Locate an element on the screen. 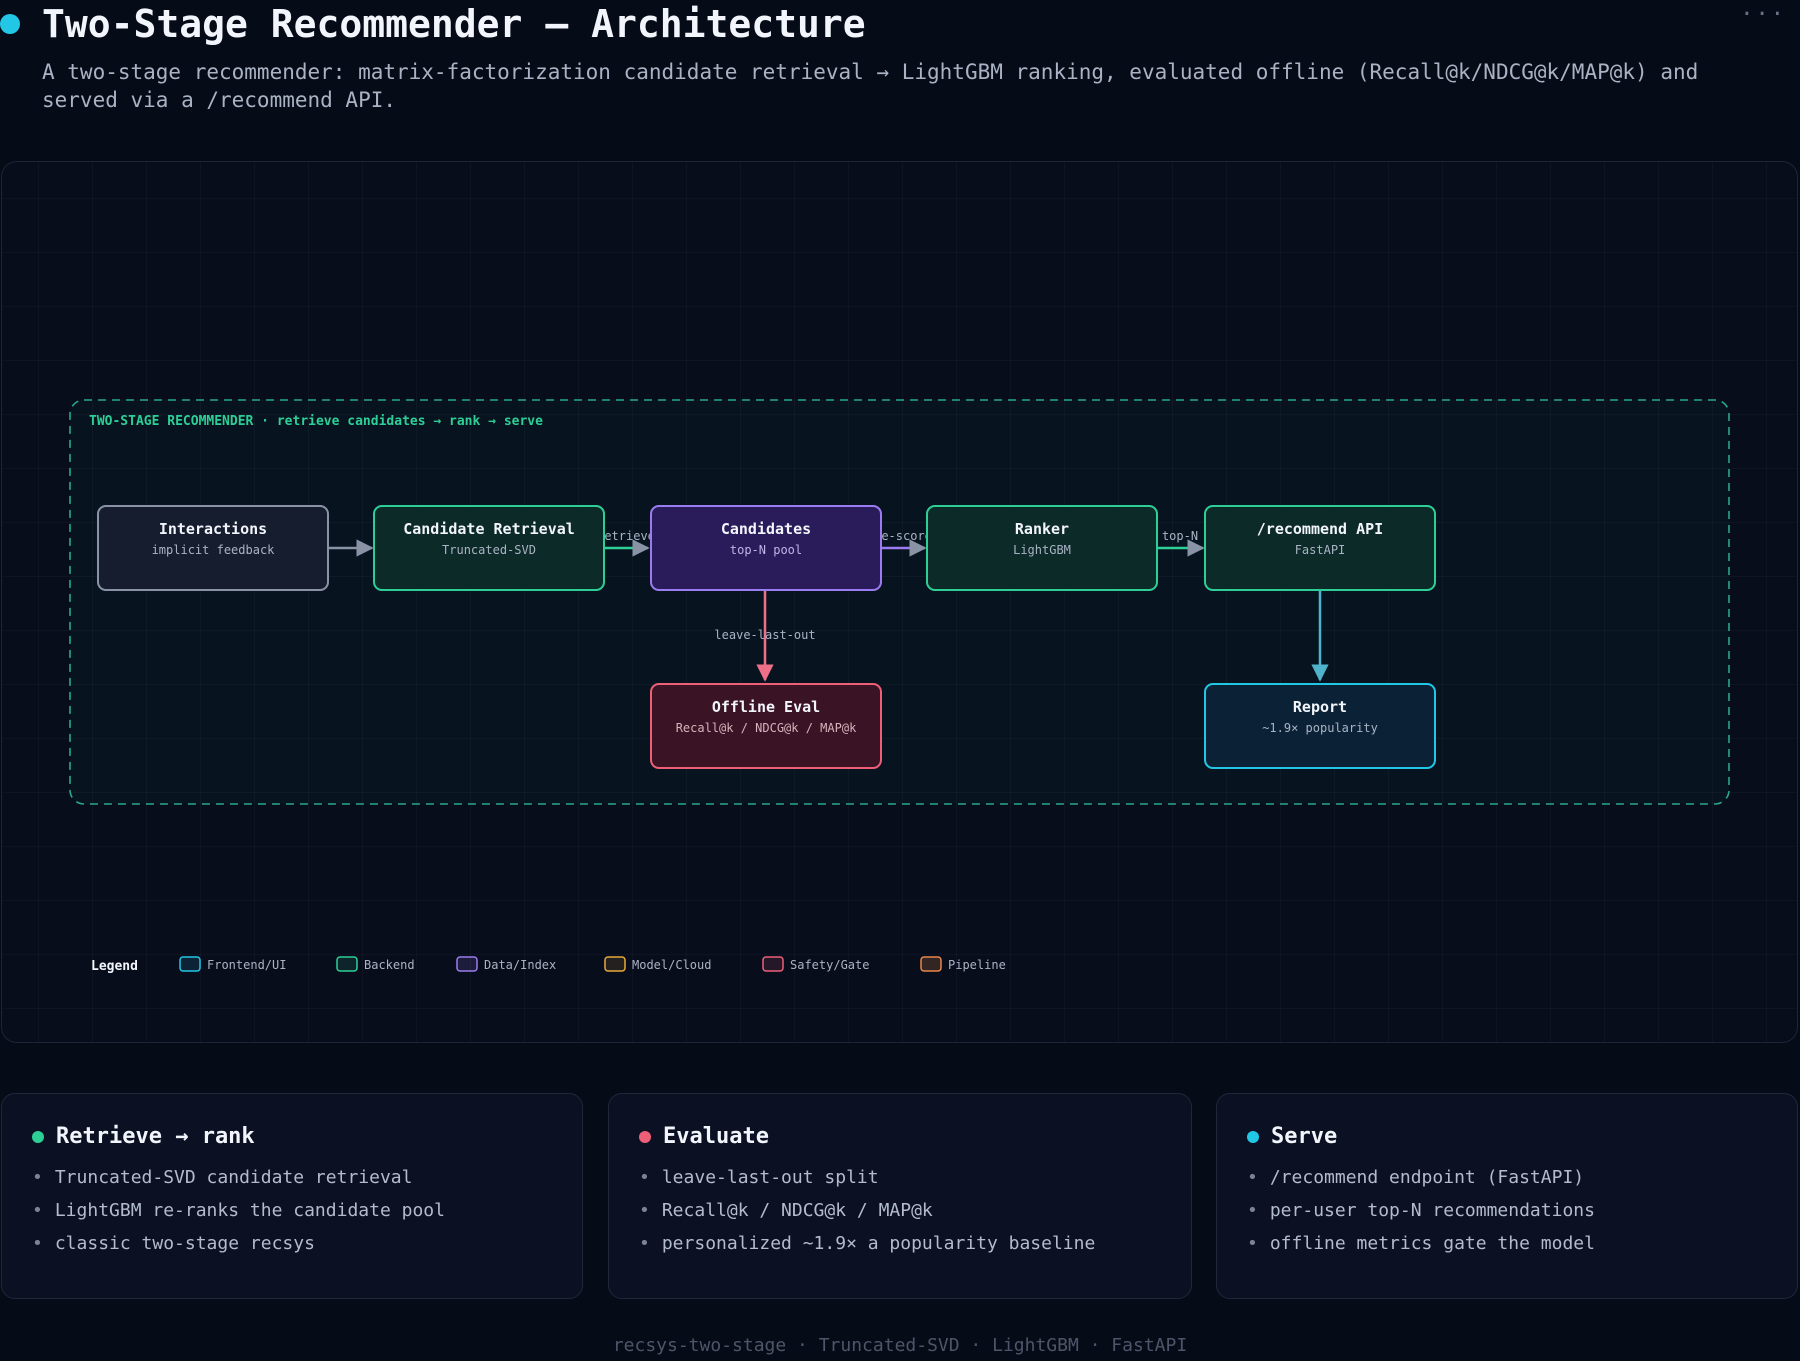  node-candidates-title: Candidates is located at coordinates (766, 529).